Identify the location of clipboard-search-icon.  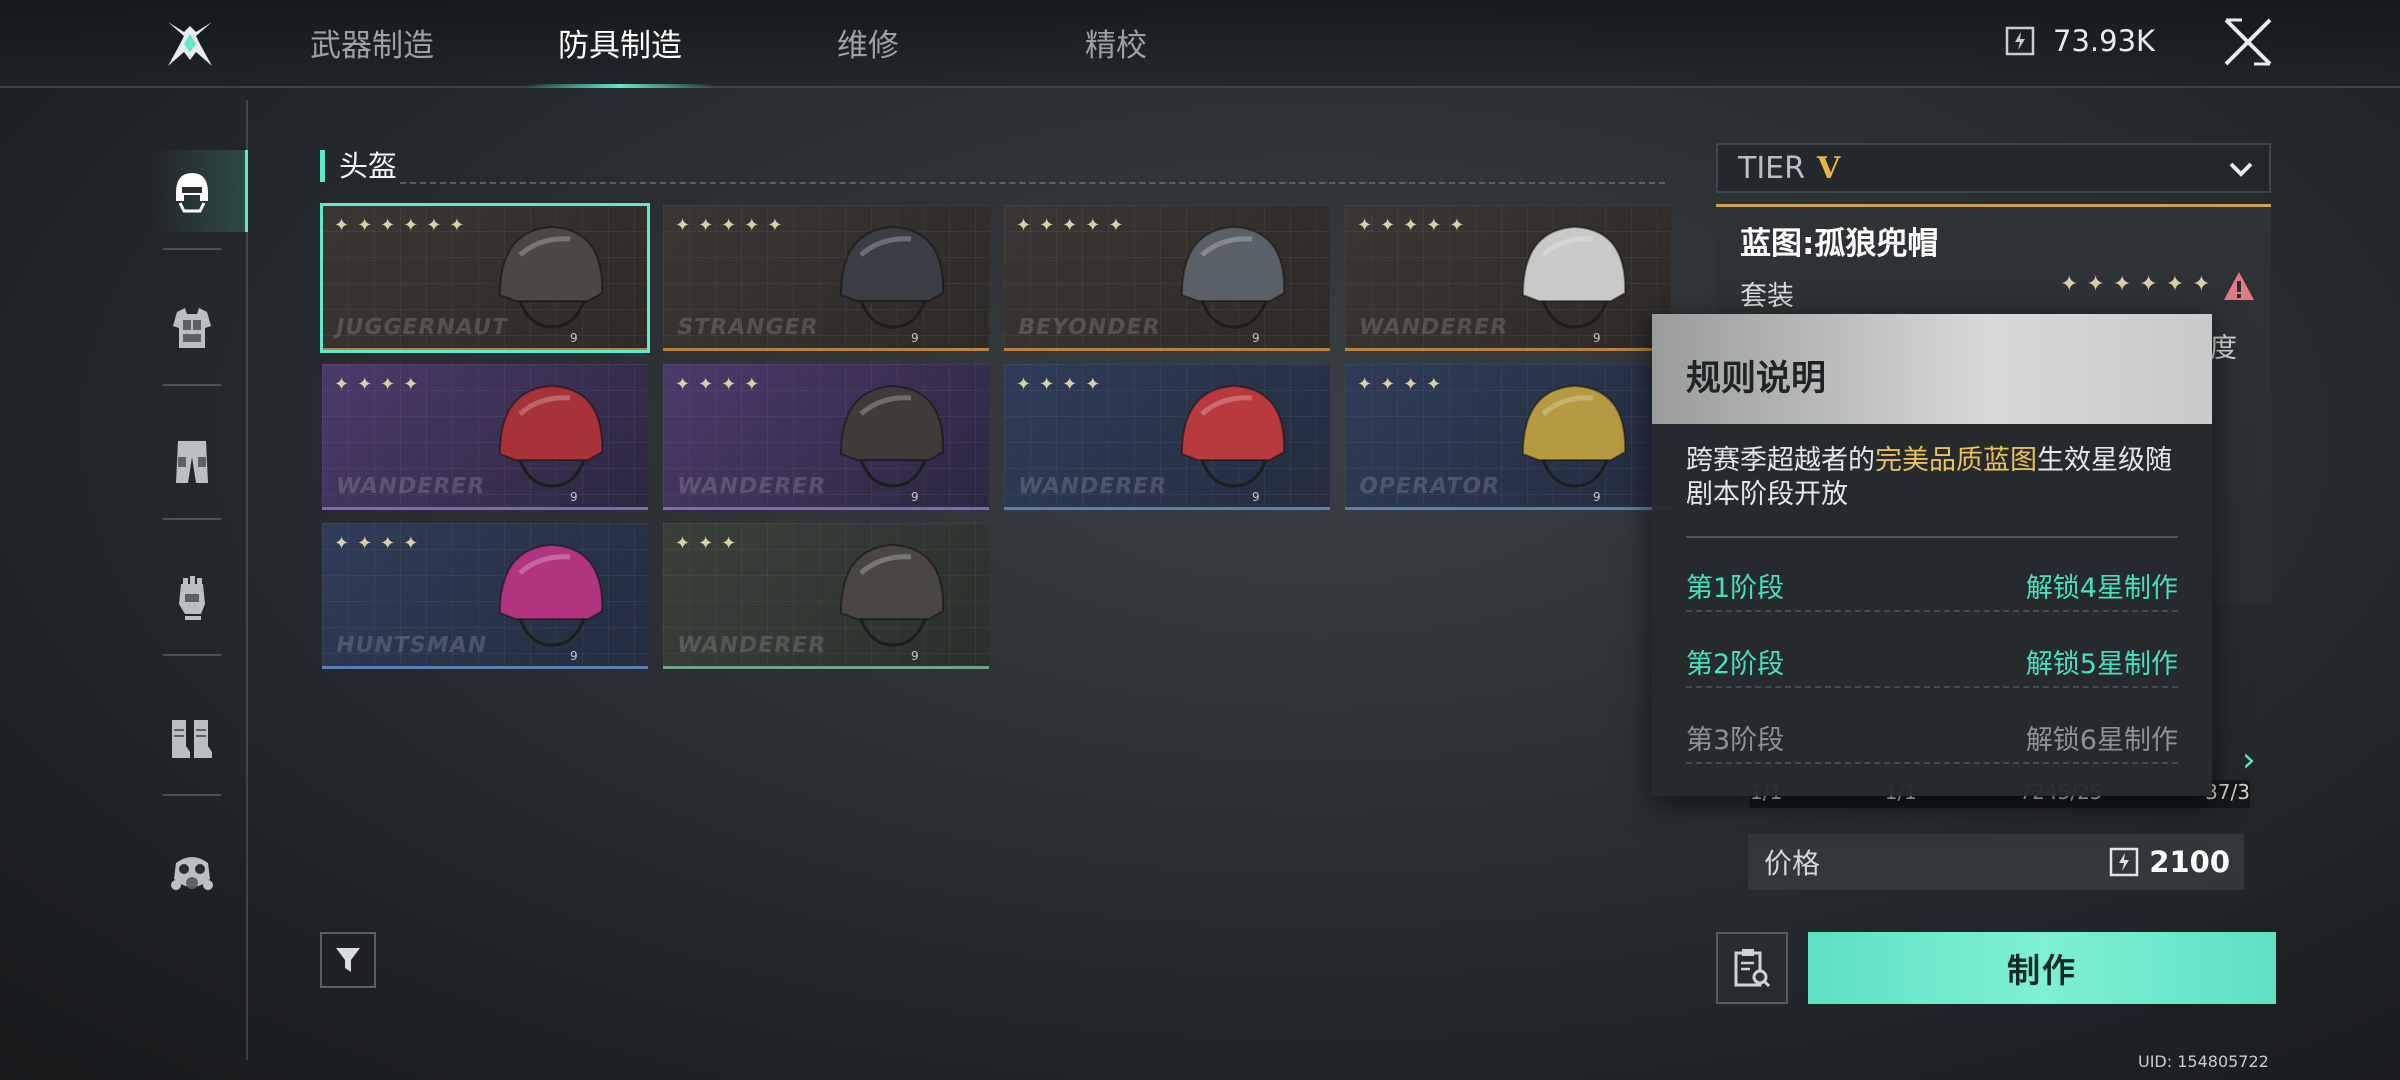
(1752, 968).